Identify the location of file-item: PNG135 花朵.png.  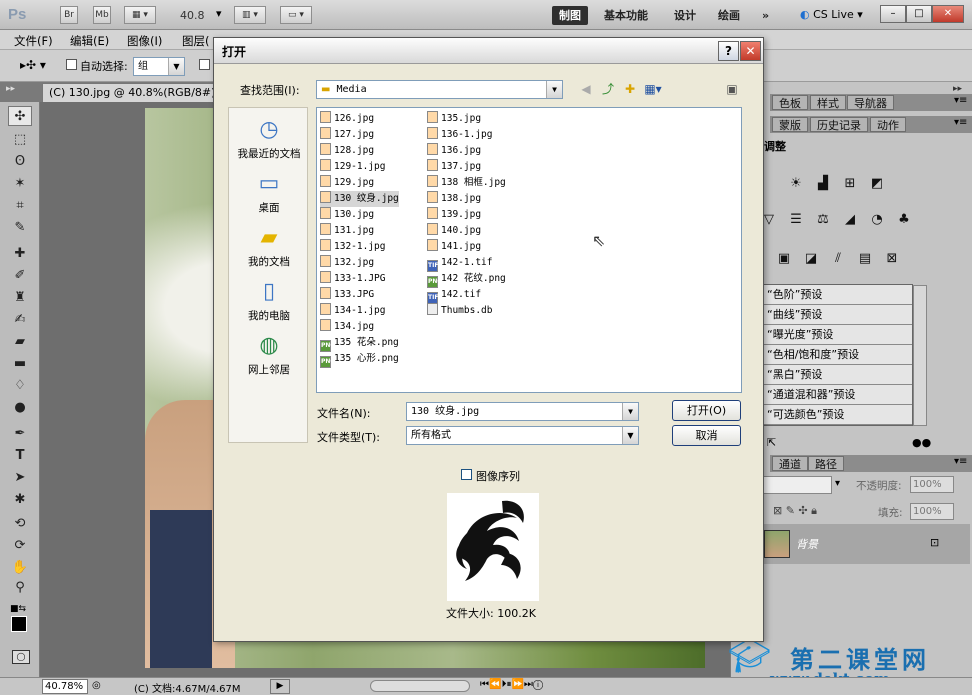
(359, 343).